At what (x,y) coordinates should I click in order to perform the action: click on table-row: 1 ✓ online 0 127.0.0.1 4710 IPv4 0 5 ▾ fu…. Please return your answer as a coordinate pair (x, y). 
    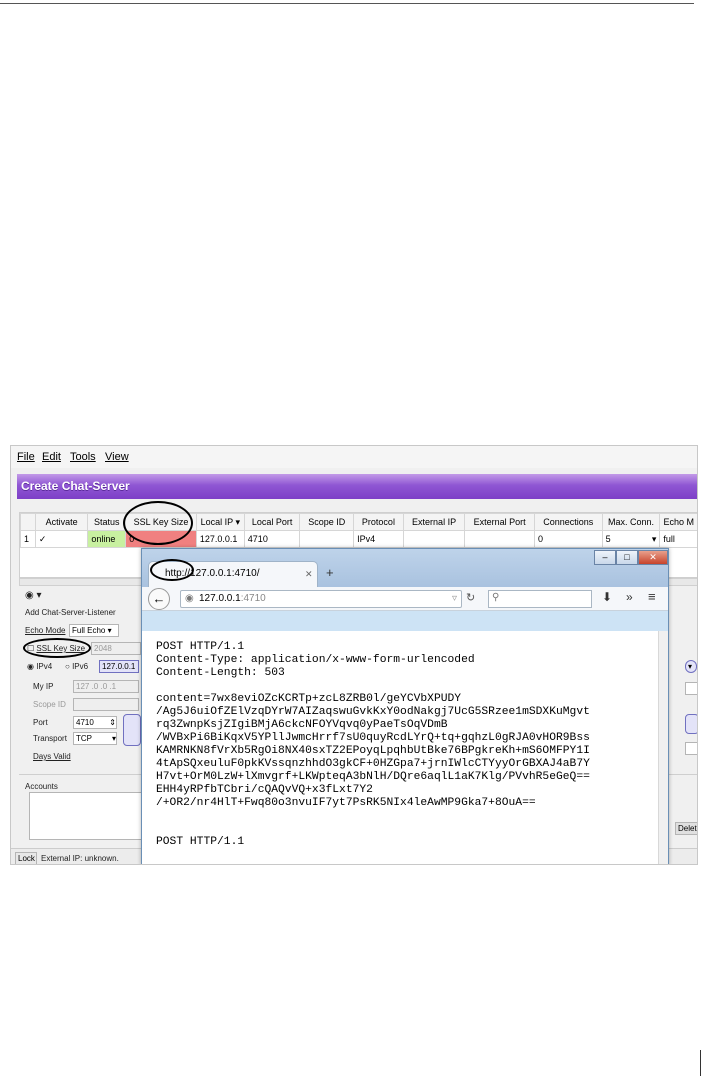
    Looking at the image, I should click on (358, 539).